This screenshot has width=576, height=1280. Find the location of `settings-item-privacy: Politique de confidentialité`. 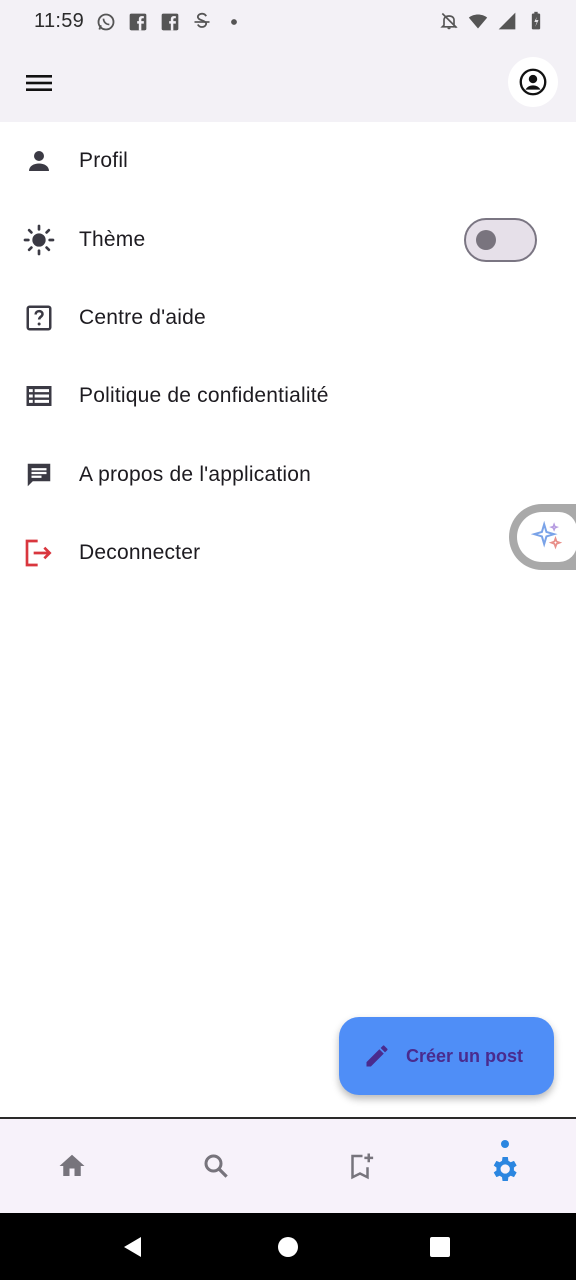

settings-item-privacy: Politique de confidentialité is located at coordinates (288, 396).